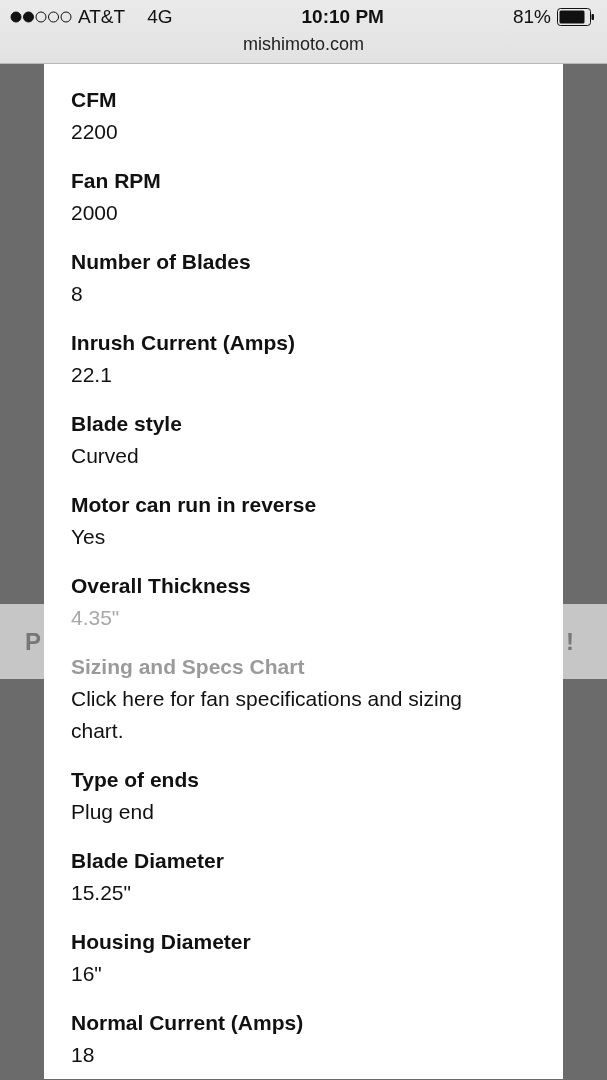 This screenshot has width=607, height=1080. What do you see at coordinates (87, 974) in the screenshot?
I see `spec-value: 16"` at bounding box center [87, 974].